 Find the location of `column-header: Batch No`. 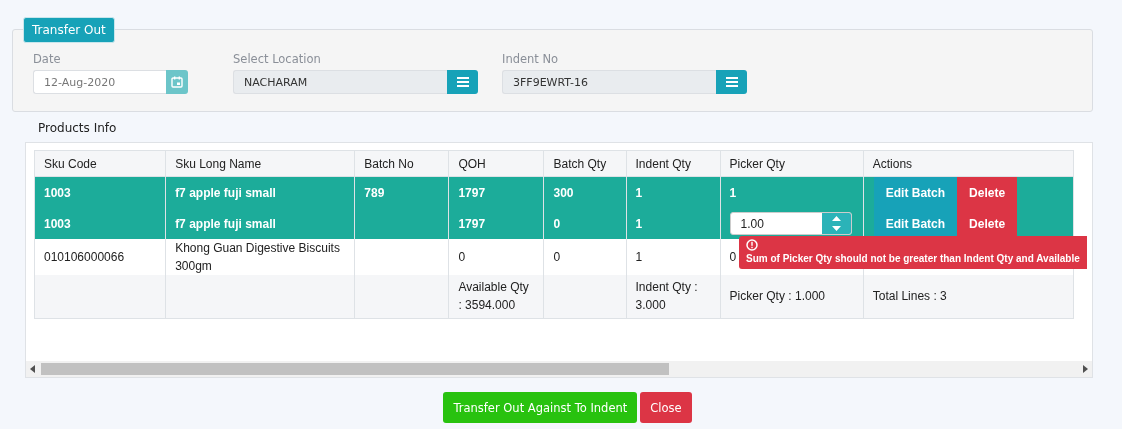

column-header: Batch No is located at coordinates (401, 163).